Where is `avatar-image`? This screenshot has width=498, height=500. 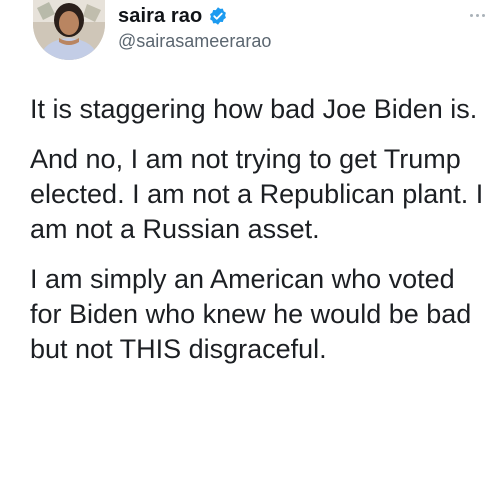
avatar-image is located at coordinates (69, 30).